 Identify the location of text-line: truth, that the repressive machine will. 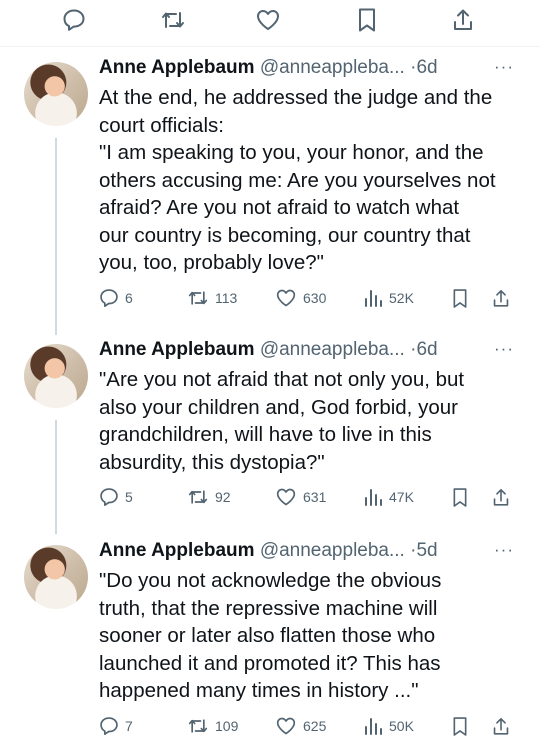
(268, 608).